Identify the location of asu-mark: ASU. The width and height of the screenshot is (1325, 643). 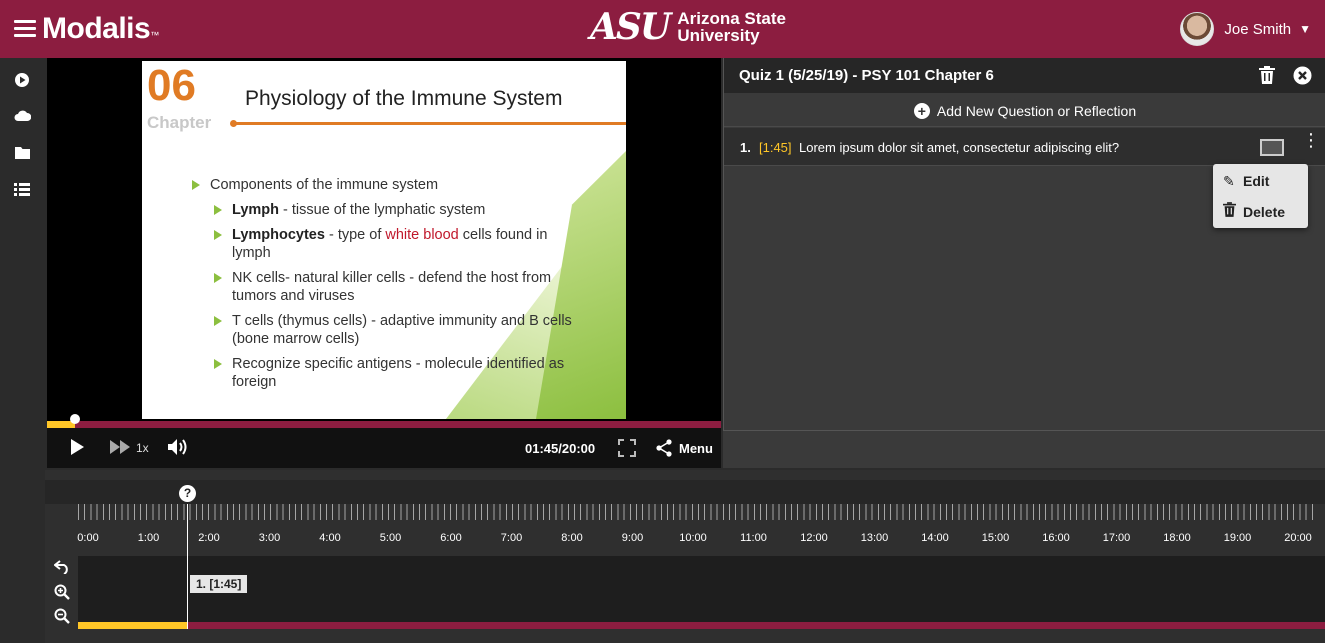
(630, 27).